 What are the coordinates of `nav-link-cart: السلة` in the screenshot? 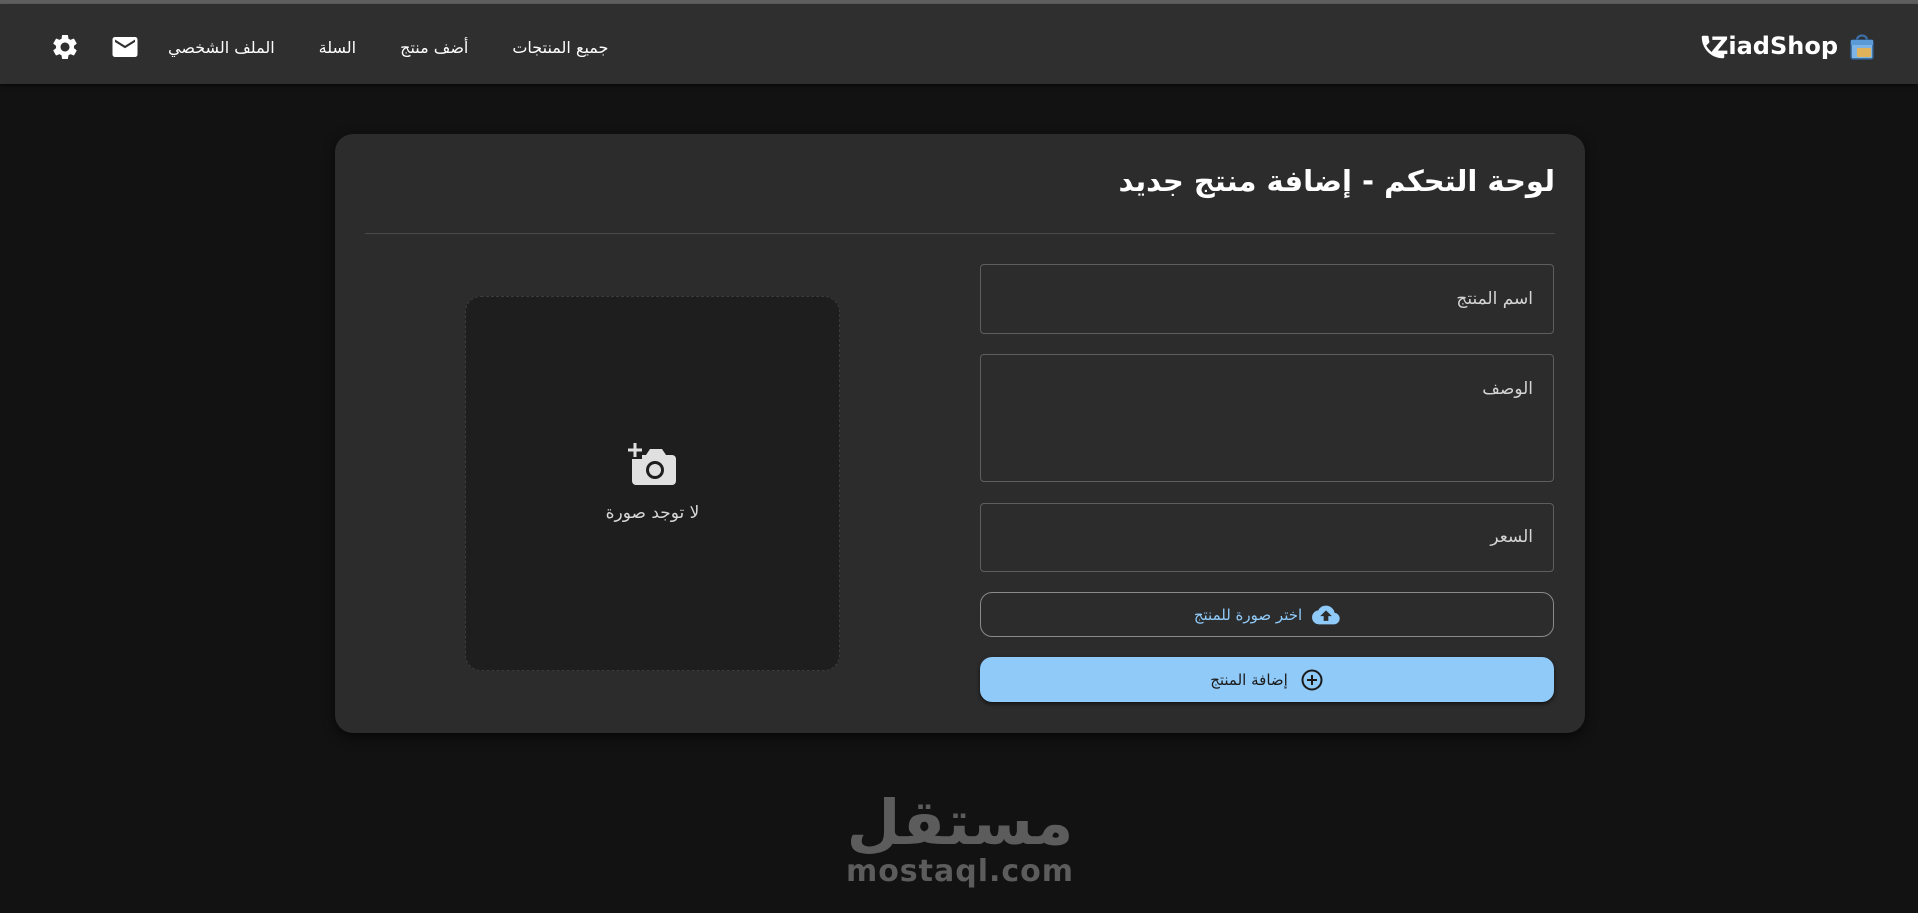 It's located at (337, 47).